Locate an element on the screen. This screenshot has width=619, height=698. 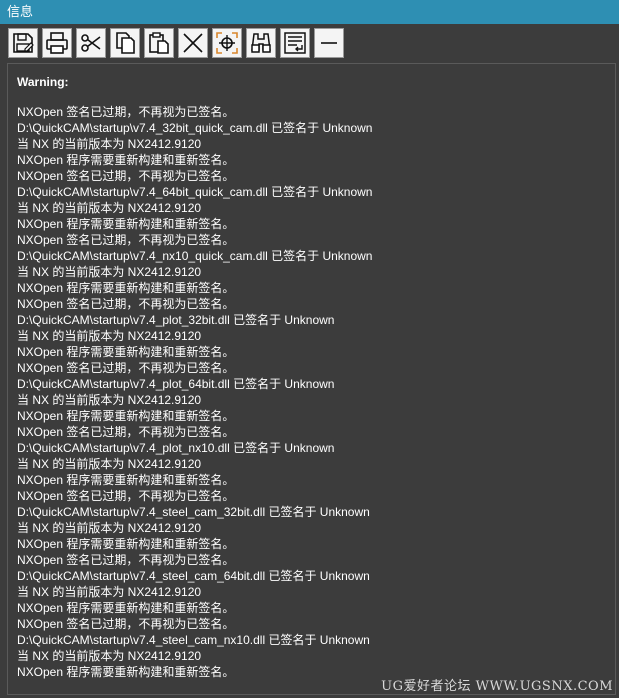
watermark: UG爱好者论坛 WWW.UGSNX.COM is located at coordinates (497, 686).